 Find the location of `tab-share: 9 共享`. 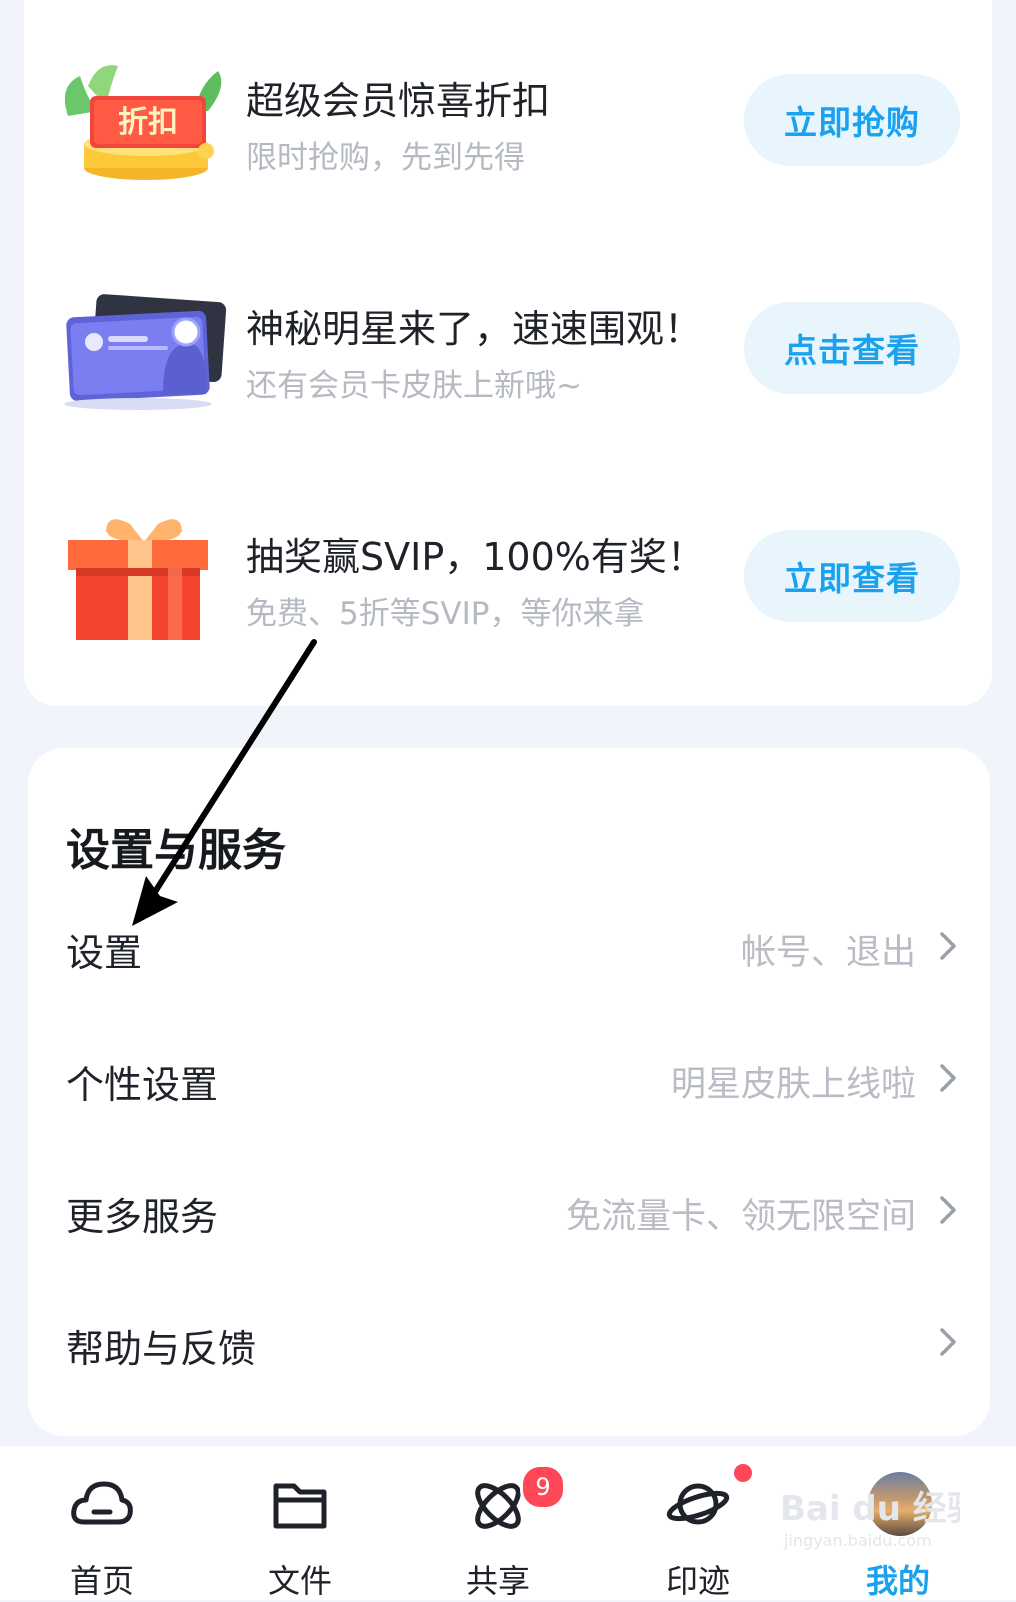

tab-share: 9 共享 is located at coordinates (502, 1523).